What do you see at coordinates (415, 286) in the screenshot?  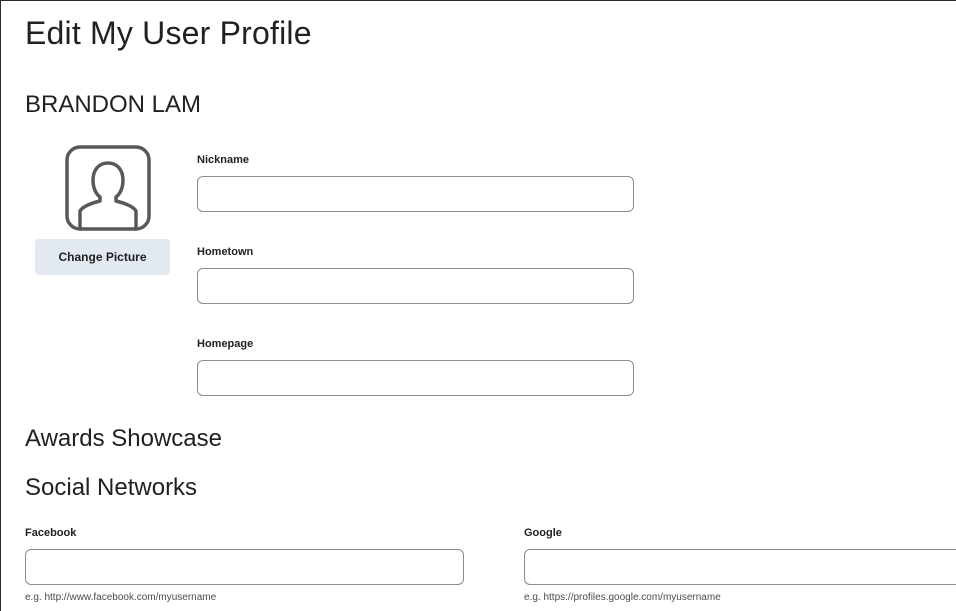 I see `hometown-input` at bounding box center [415, 286].